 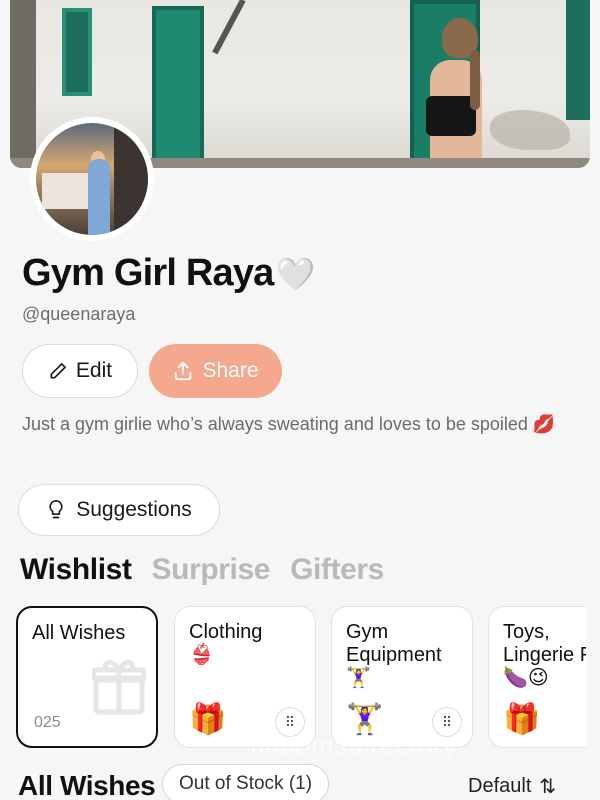 What do you see at coordinates (201, 655) in the screenshot?
I see `bikini-icon: 👙` at bounding box center [201, 655].